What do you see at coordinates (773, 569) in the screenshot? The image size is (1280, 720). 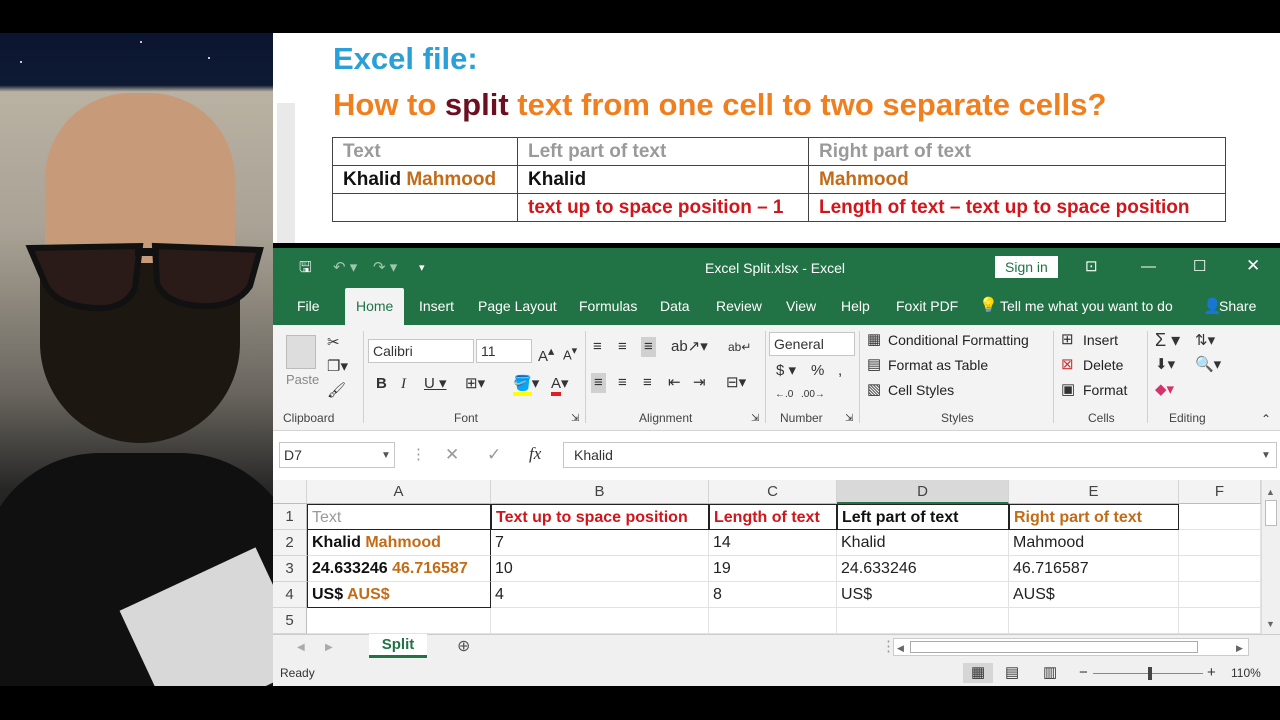 I see `cell-c3: 19` at bounding box center [773, 569].